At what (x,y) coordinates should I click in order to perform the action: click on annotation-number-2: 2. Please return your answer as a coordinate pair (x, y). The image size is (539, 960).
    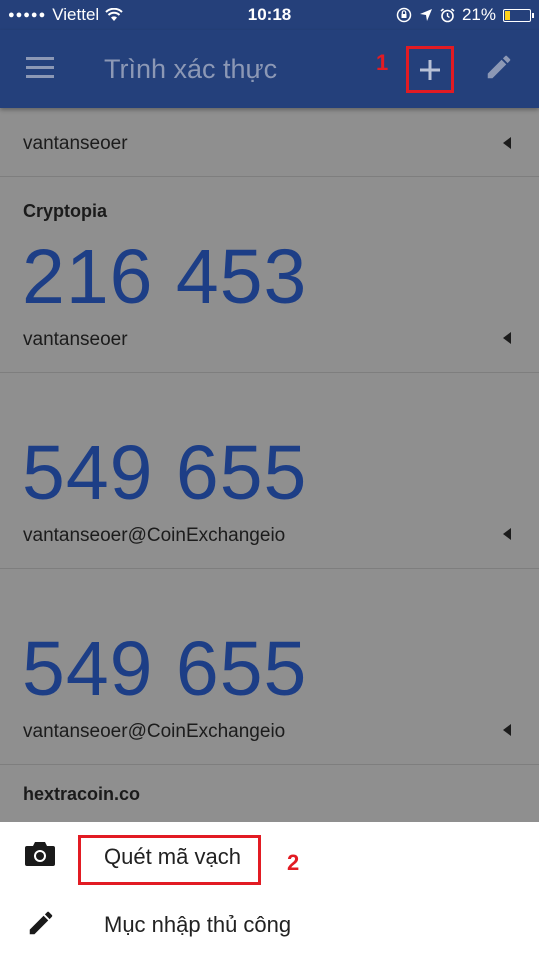
    Looking at the image, I should click on (293, 862).